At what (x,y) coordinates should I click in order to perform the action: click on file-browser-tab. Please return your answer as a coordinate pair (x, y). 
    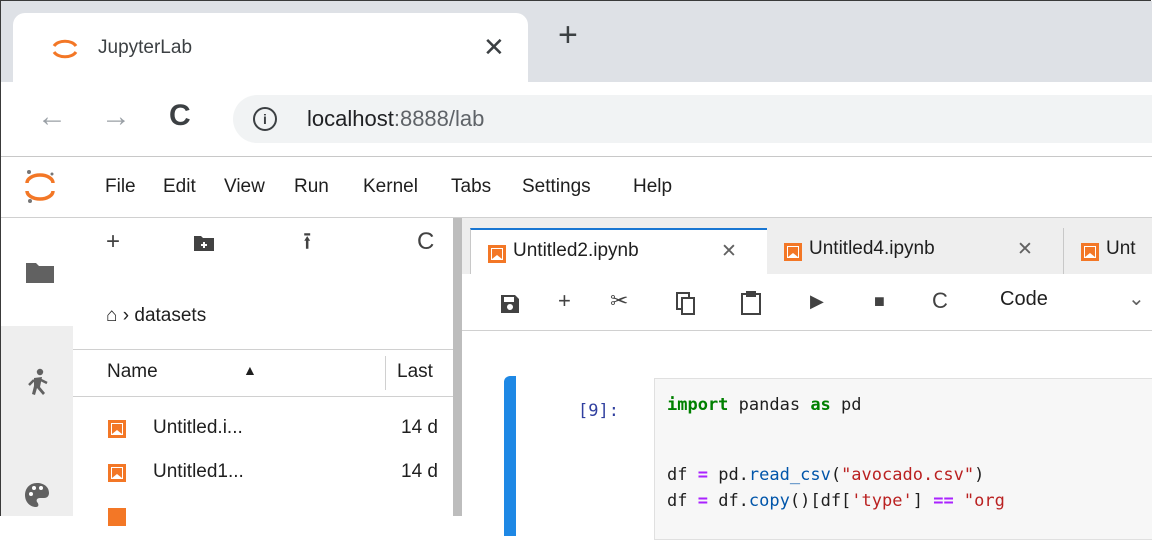
    Looking at the image, I should click on (37, 272).